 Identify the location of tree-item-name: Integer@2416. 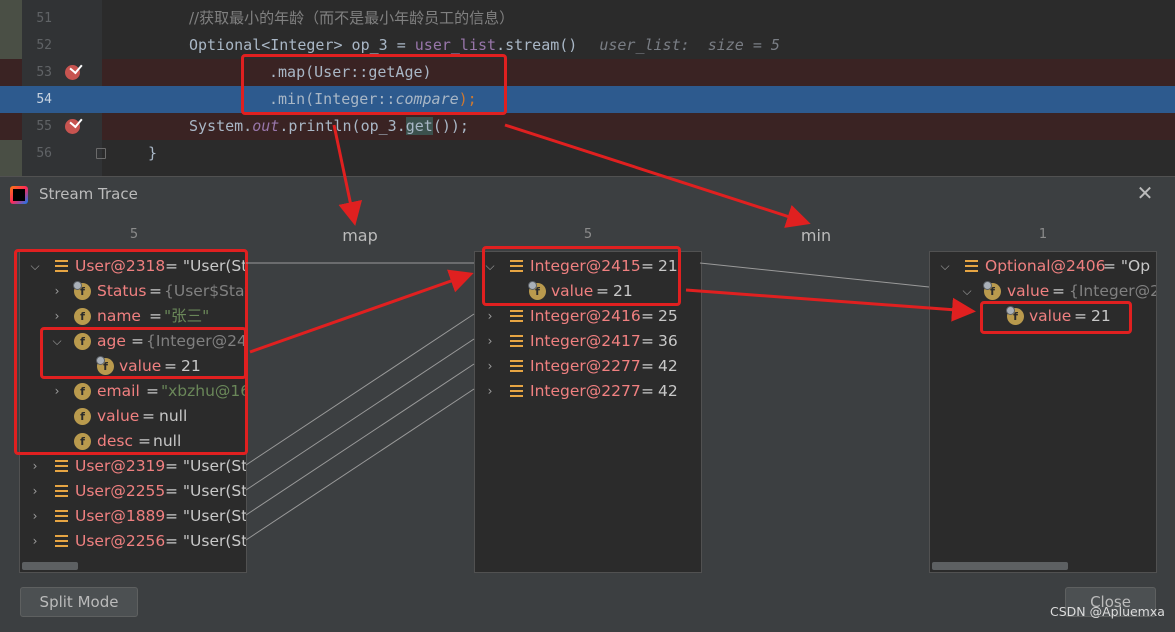
(585, 316).